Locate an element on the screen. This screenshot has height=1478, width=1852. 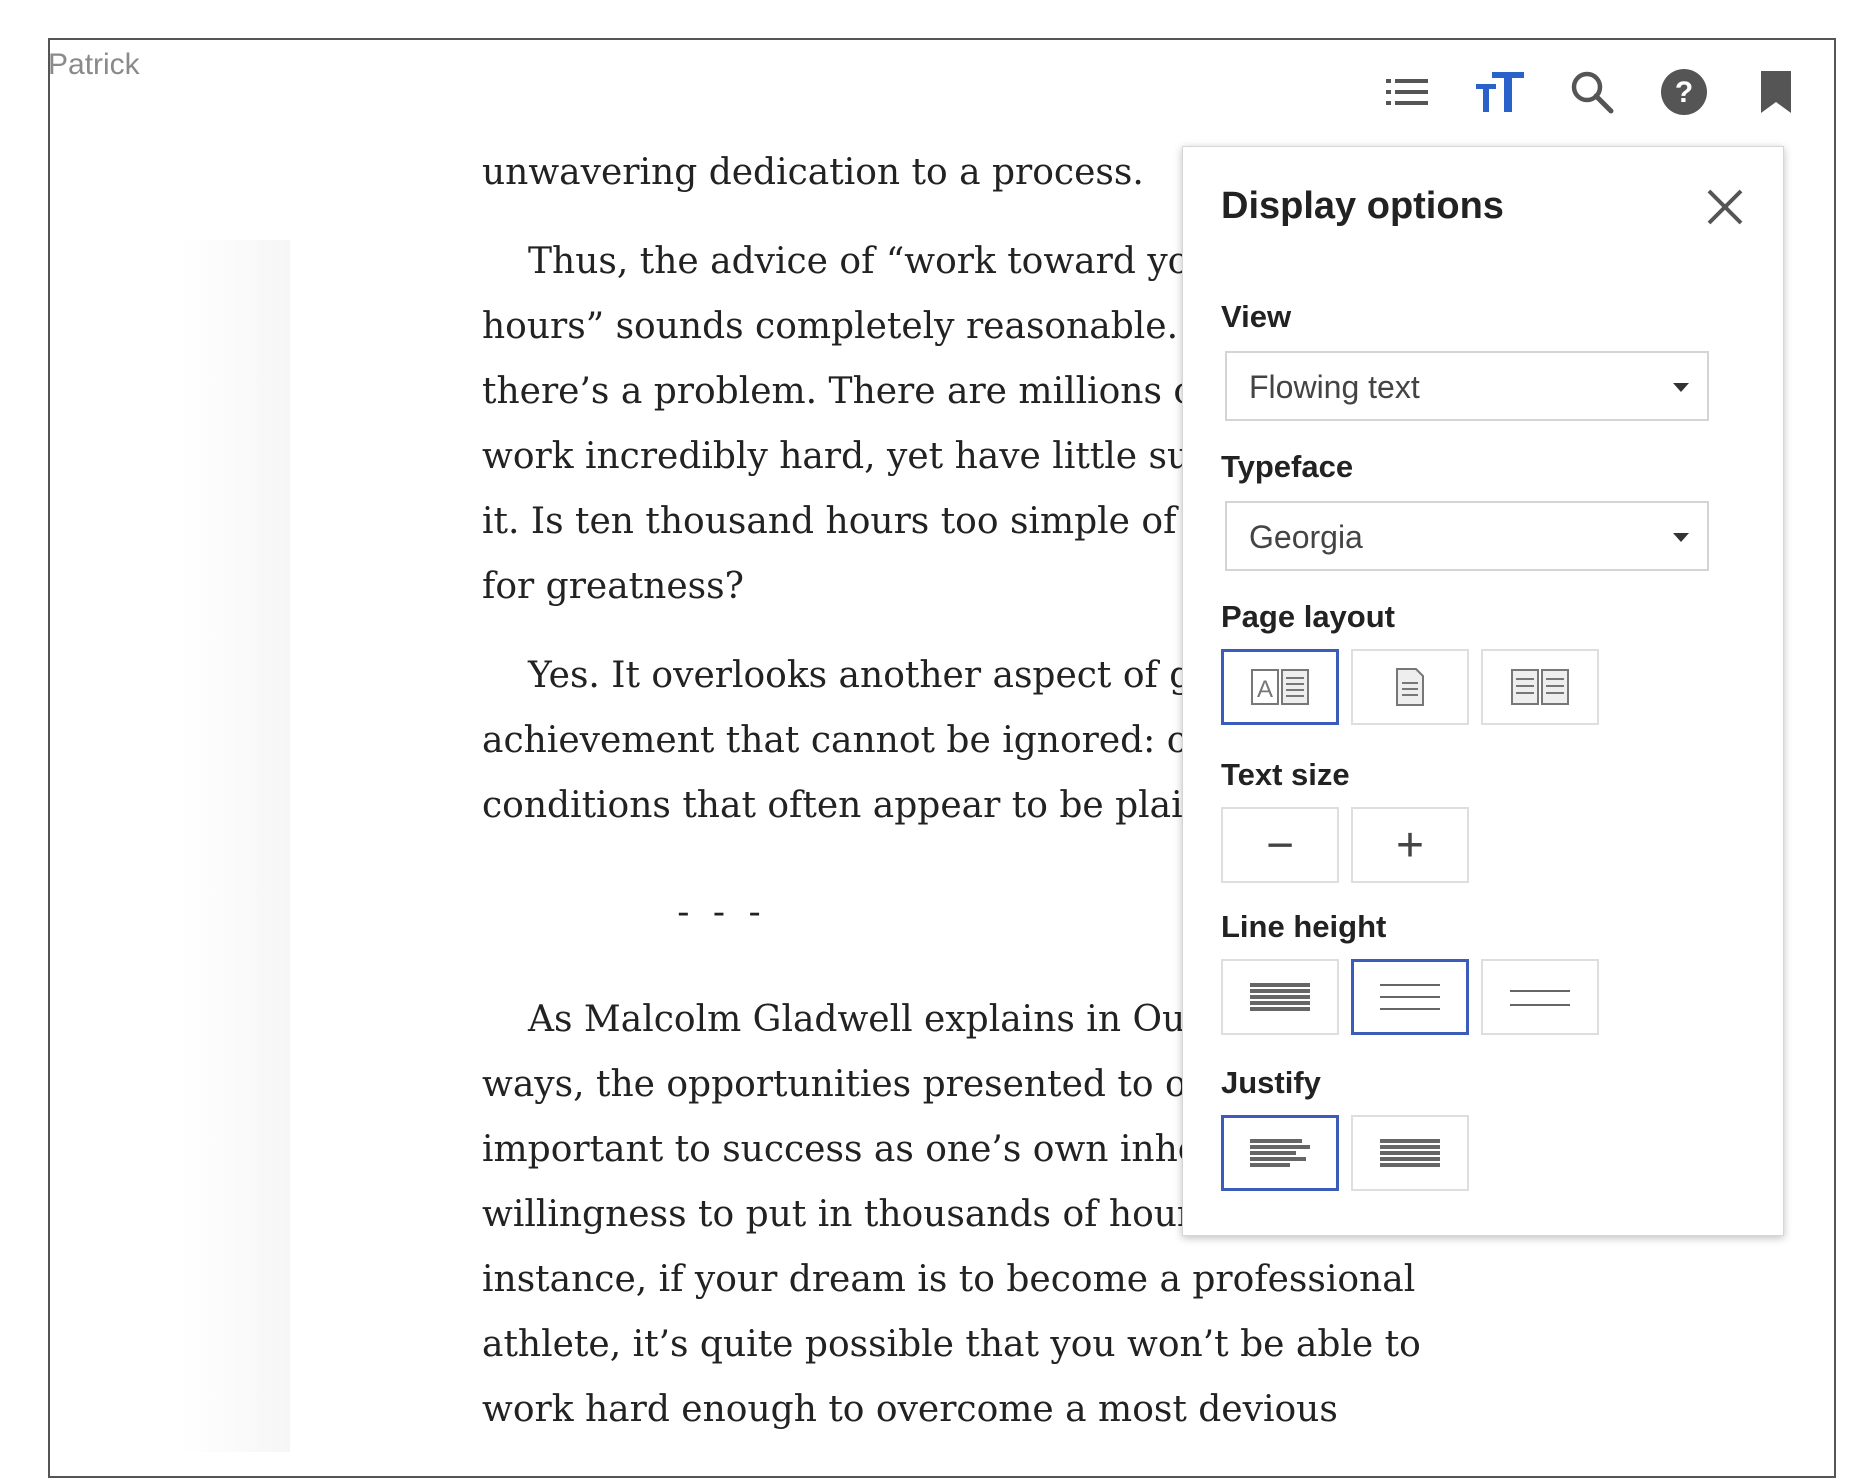
help-button: ? is located at coordinates (1684, 92).